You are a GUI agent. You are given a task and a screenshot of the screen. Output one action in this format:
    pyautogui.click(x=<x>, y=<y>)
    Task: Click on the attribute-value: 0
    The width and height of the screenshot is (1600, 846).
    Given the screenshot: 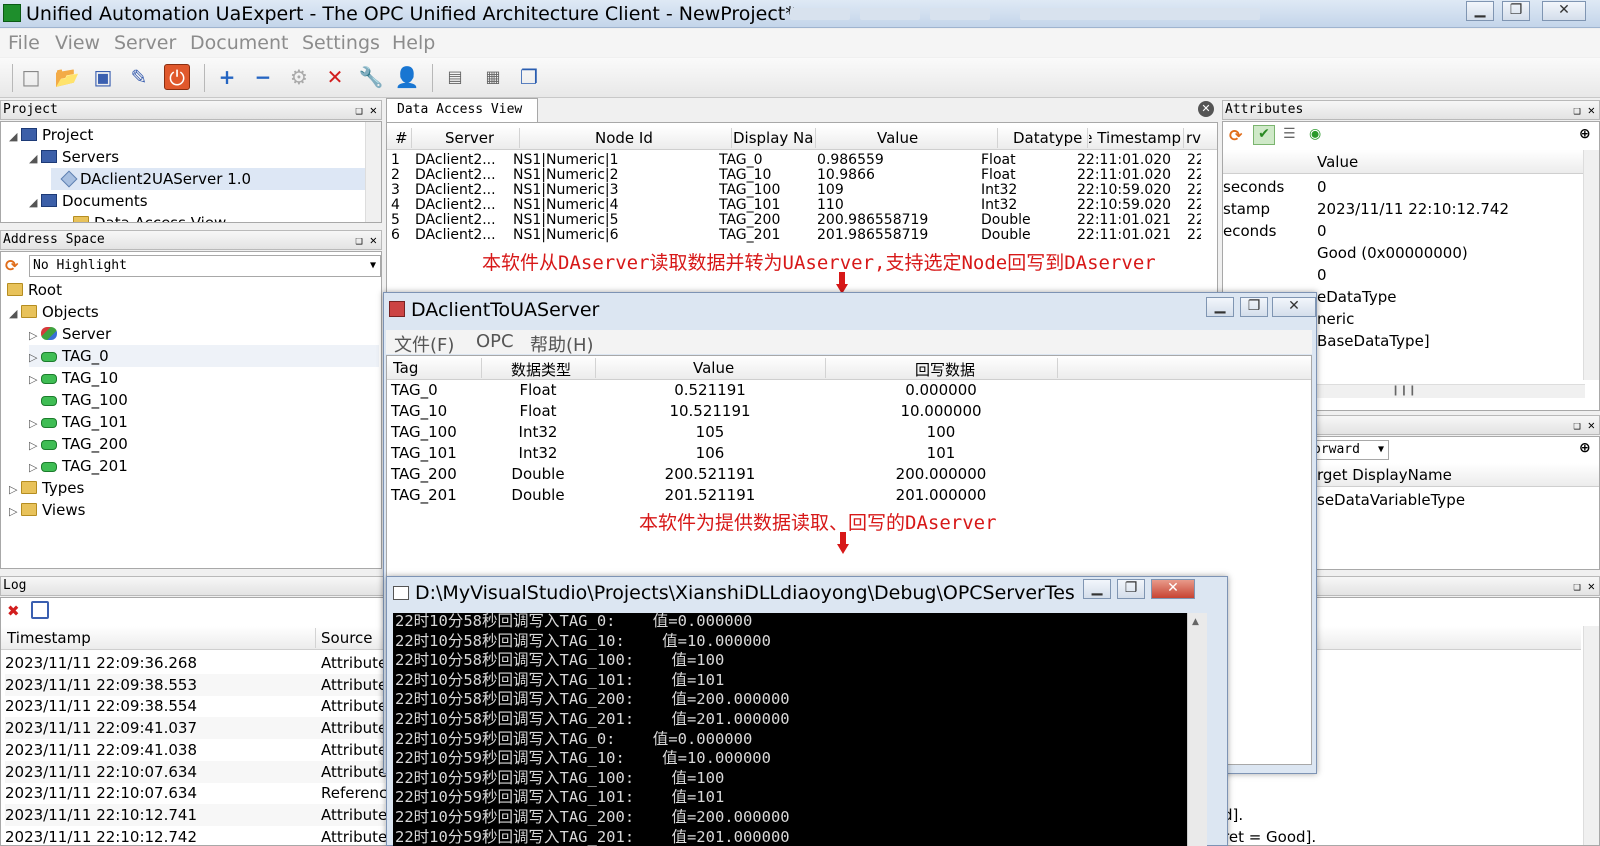 What is the action you would take?
    pyautogui.click(x=1322, y=187)
    